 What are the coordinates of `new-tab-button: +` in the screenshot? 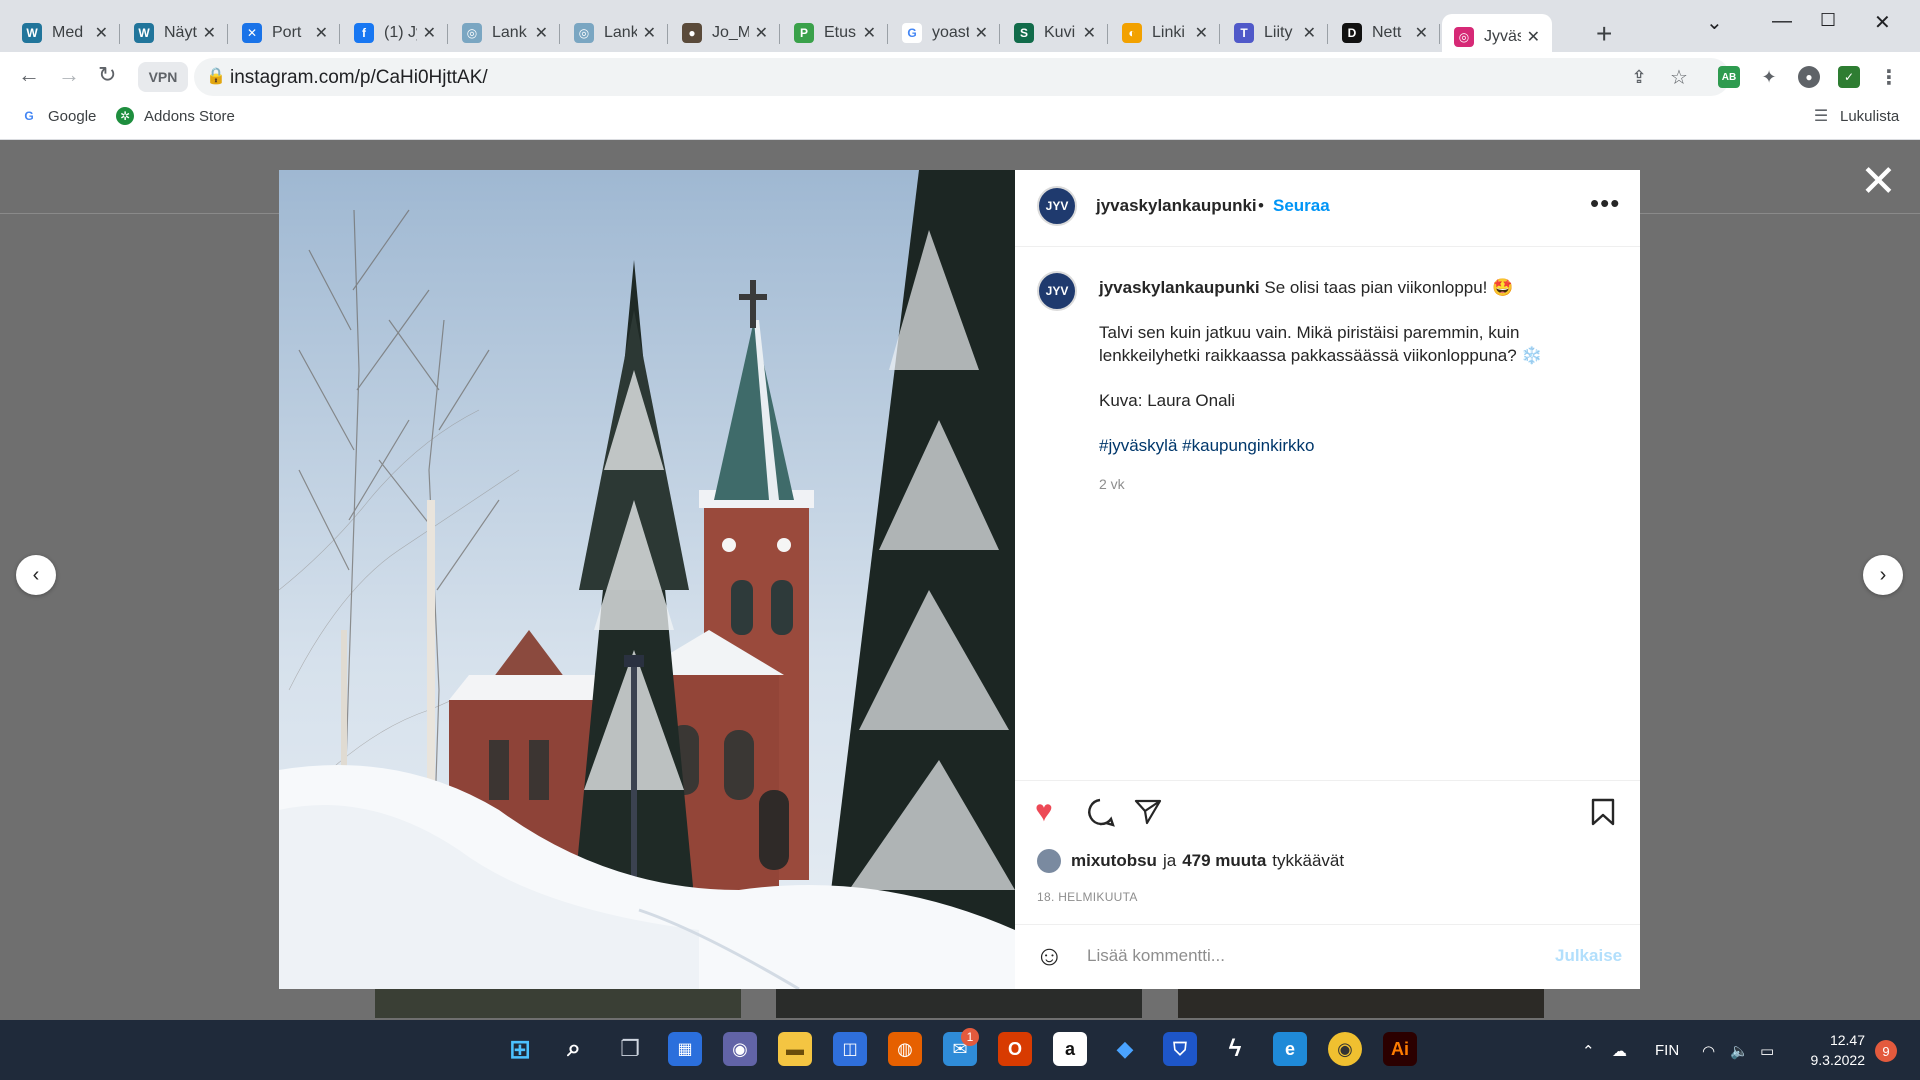 It's located at (1604, 34).